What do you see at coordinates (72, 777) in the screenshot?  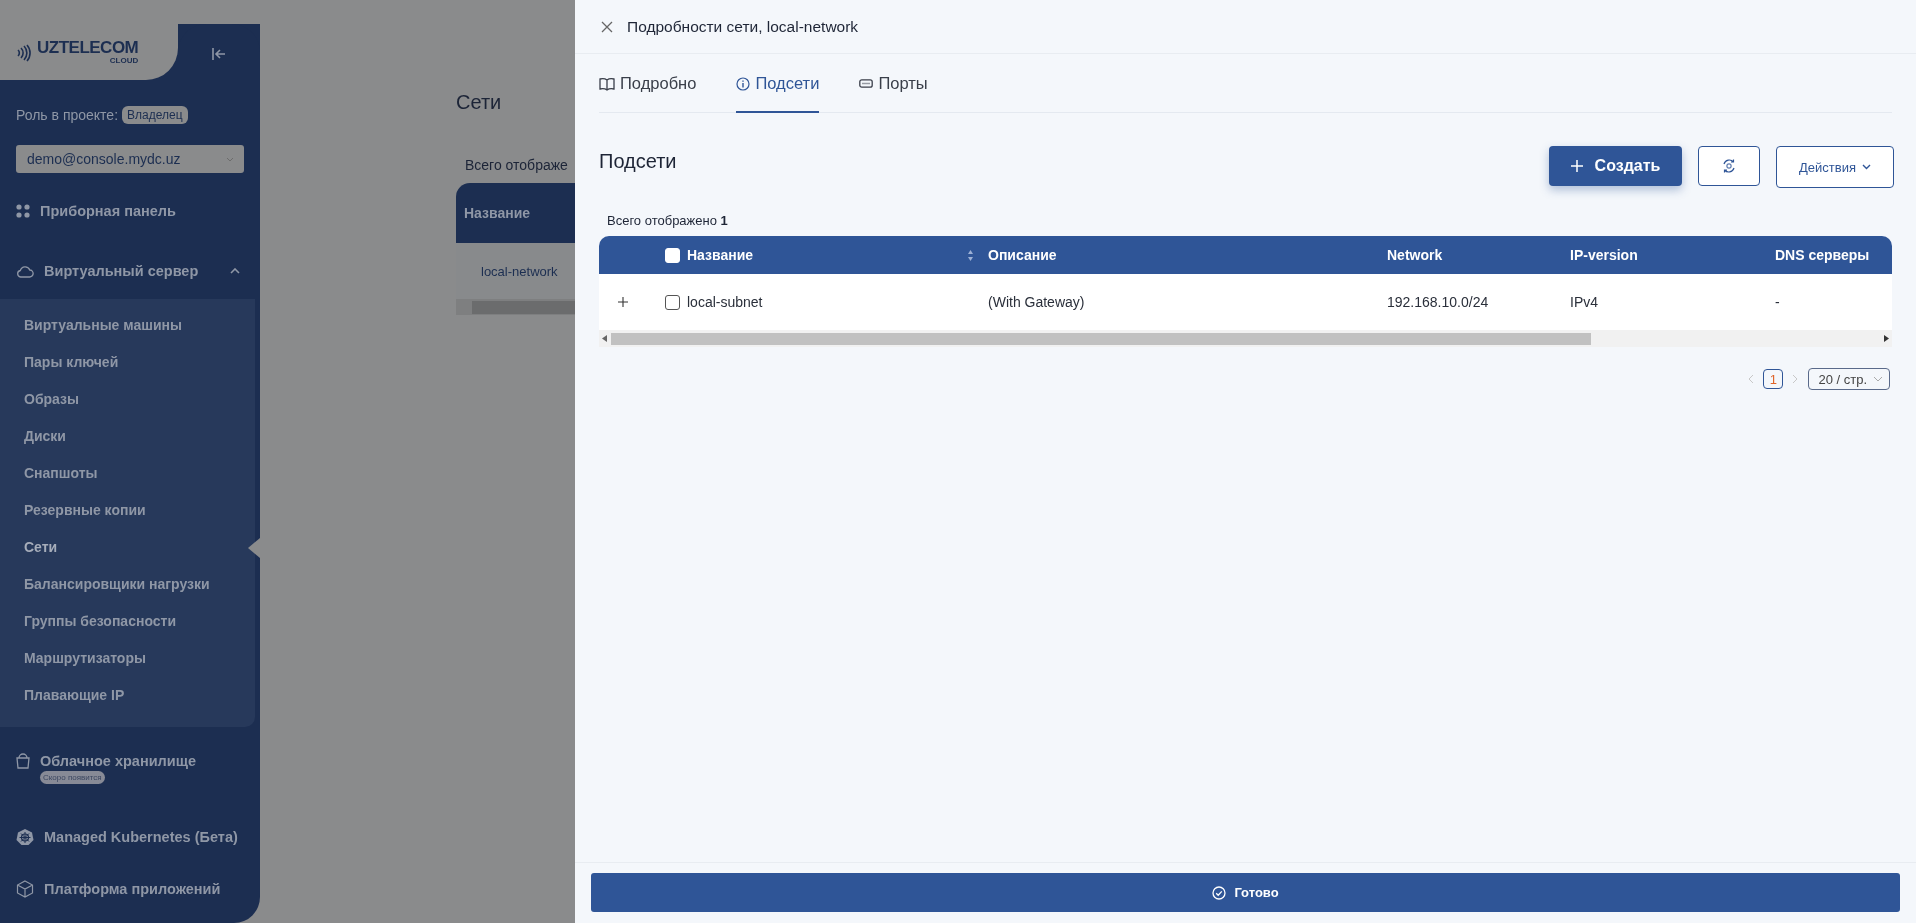 I see `soon-badge: Скоро появится` at bounding box center [72, 777].